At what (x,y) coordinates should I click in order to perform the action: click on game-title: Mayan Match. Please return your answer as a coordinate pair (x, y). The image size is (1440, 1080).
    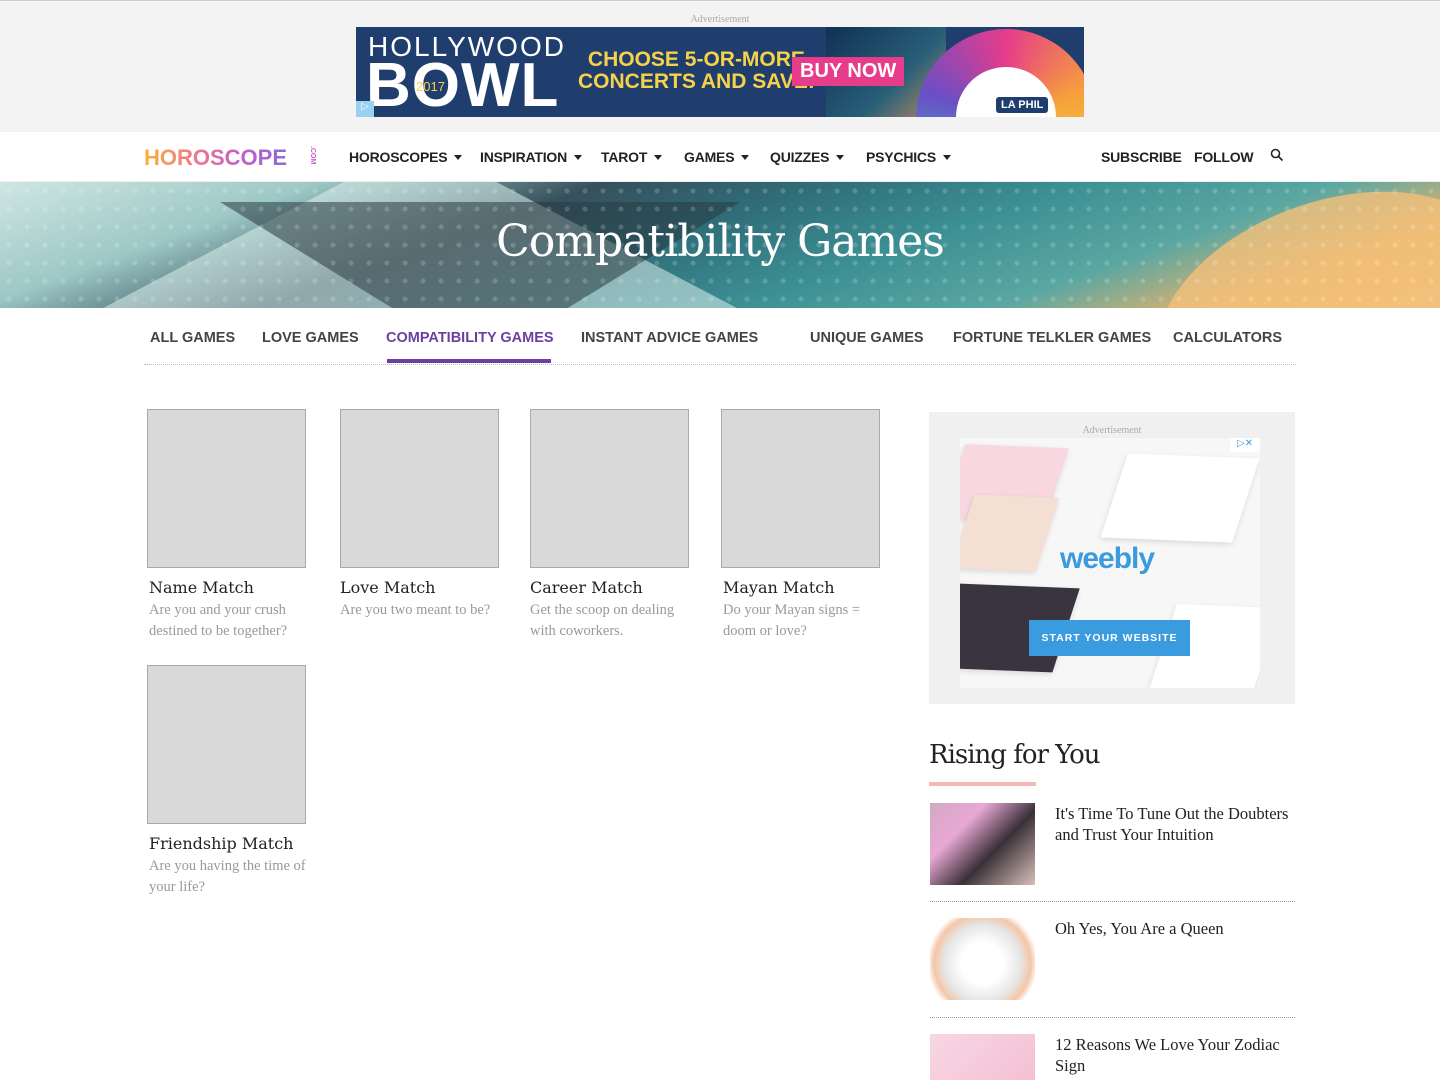
    Looking at the image, I should click on (779, 587).